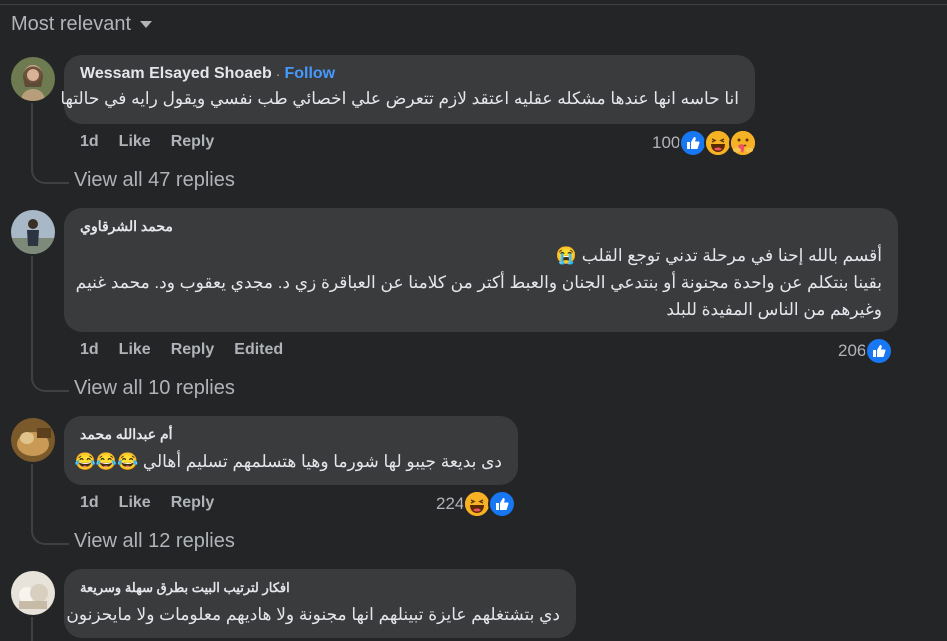 The height and width of the screenshot is (641, 947). I want to click on sort-dropdown: Most relevant, so click(82, 24).